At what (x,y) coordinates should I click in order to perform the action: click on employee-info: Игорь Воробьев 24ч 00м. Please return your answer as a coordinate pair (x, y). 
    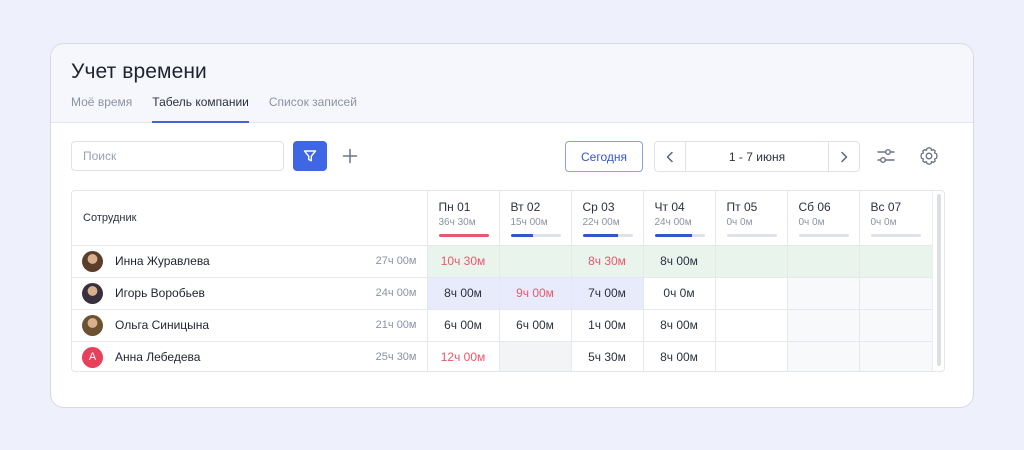
    Looking at the image, I should click on (249, 293).